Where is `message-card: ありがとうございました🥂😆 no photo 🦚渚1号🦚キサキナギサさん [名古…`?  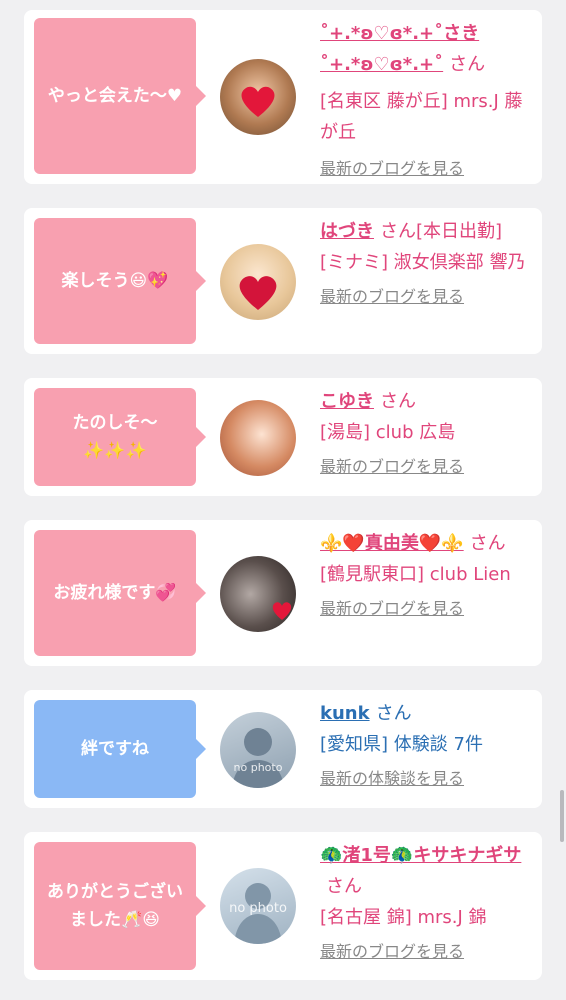 message-card: ありがとうございました🥂😆 no photo 🦚渚1号🦚キサキナギサさん [名古… is located at coordinates (283, 906).